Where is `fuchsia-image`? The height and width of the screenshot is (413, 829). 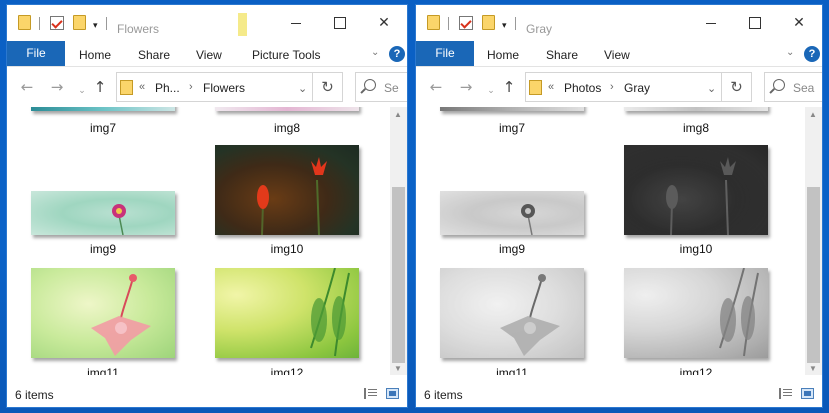
fuchsia-image is located at coordinates (121, 315).